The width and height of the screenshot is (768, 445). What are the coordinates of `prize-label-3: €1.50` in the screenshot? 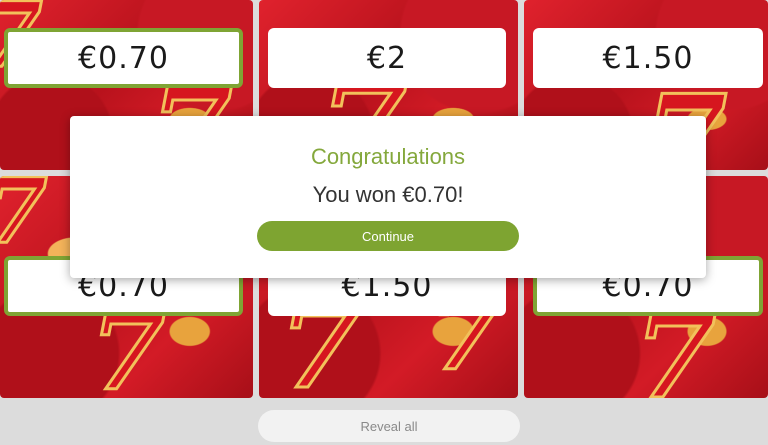 It's located at (648, 58).